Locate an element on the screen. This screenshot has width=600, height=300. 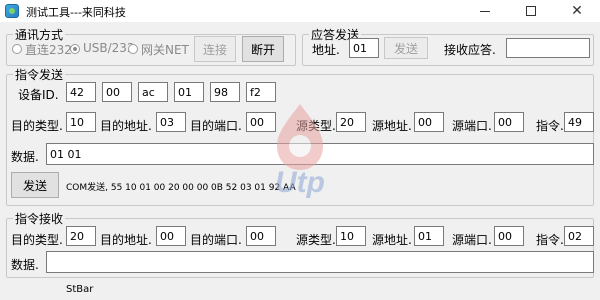
maximize-button is located at coordinates (531, 11).